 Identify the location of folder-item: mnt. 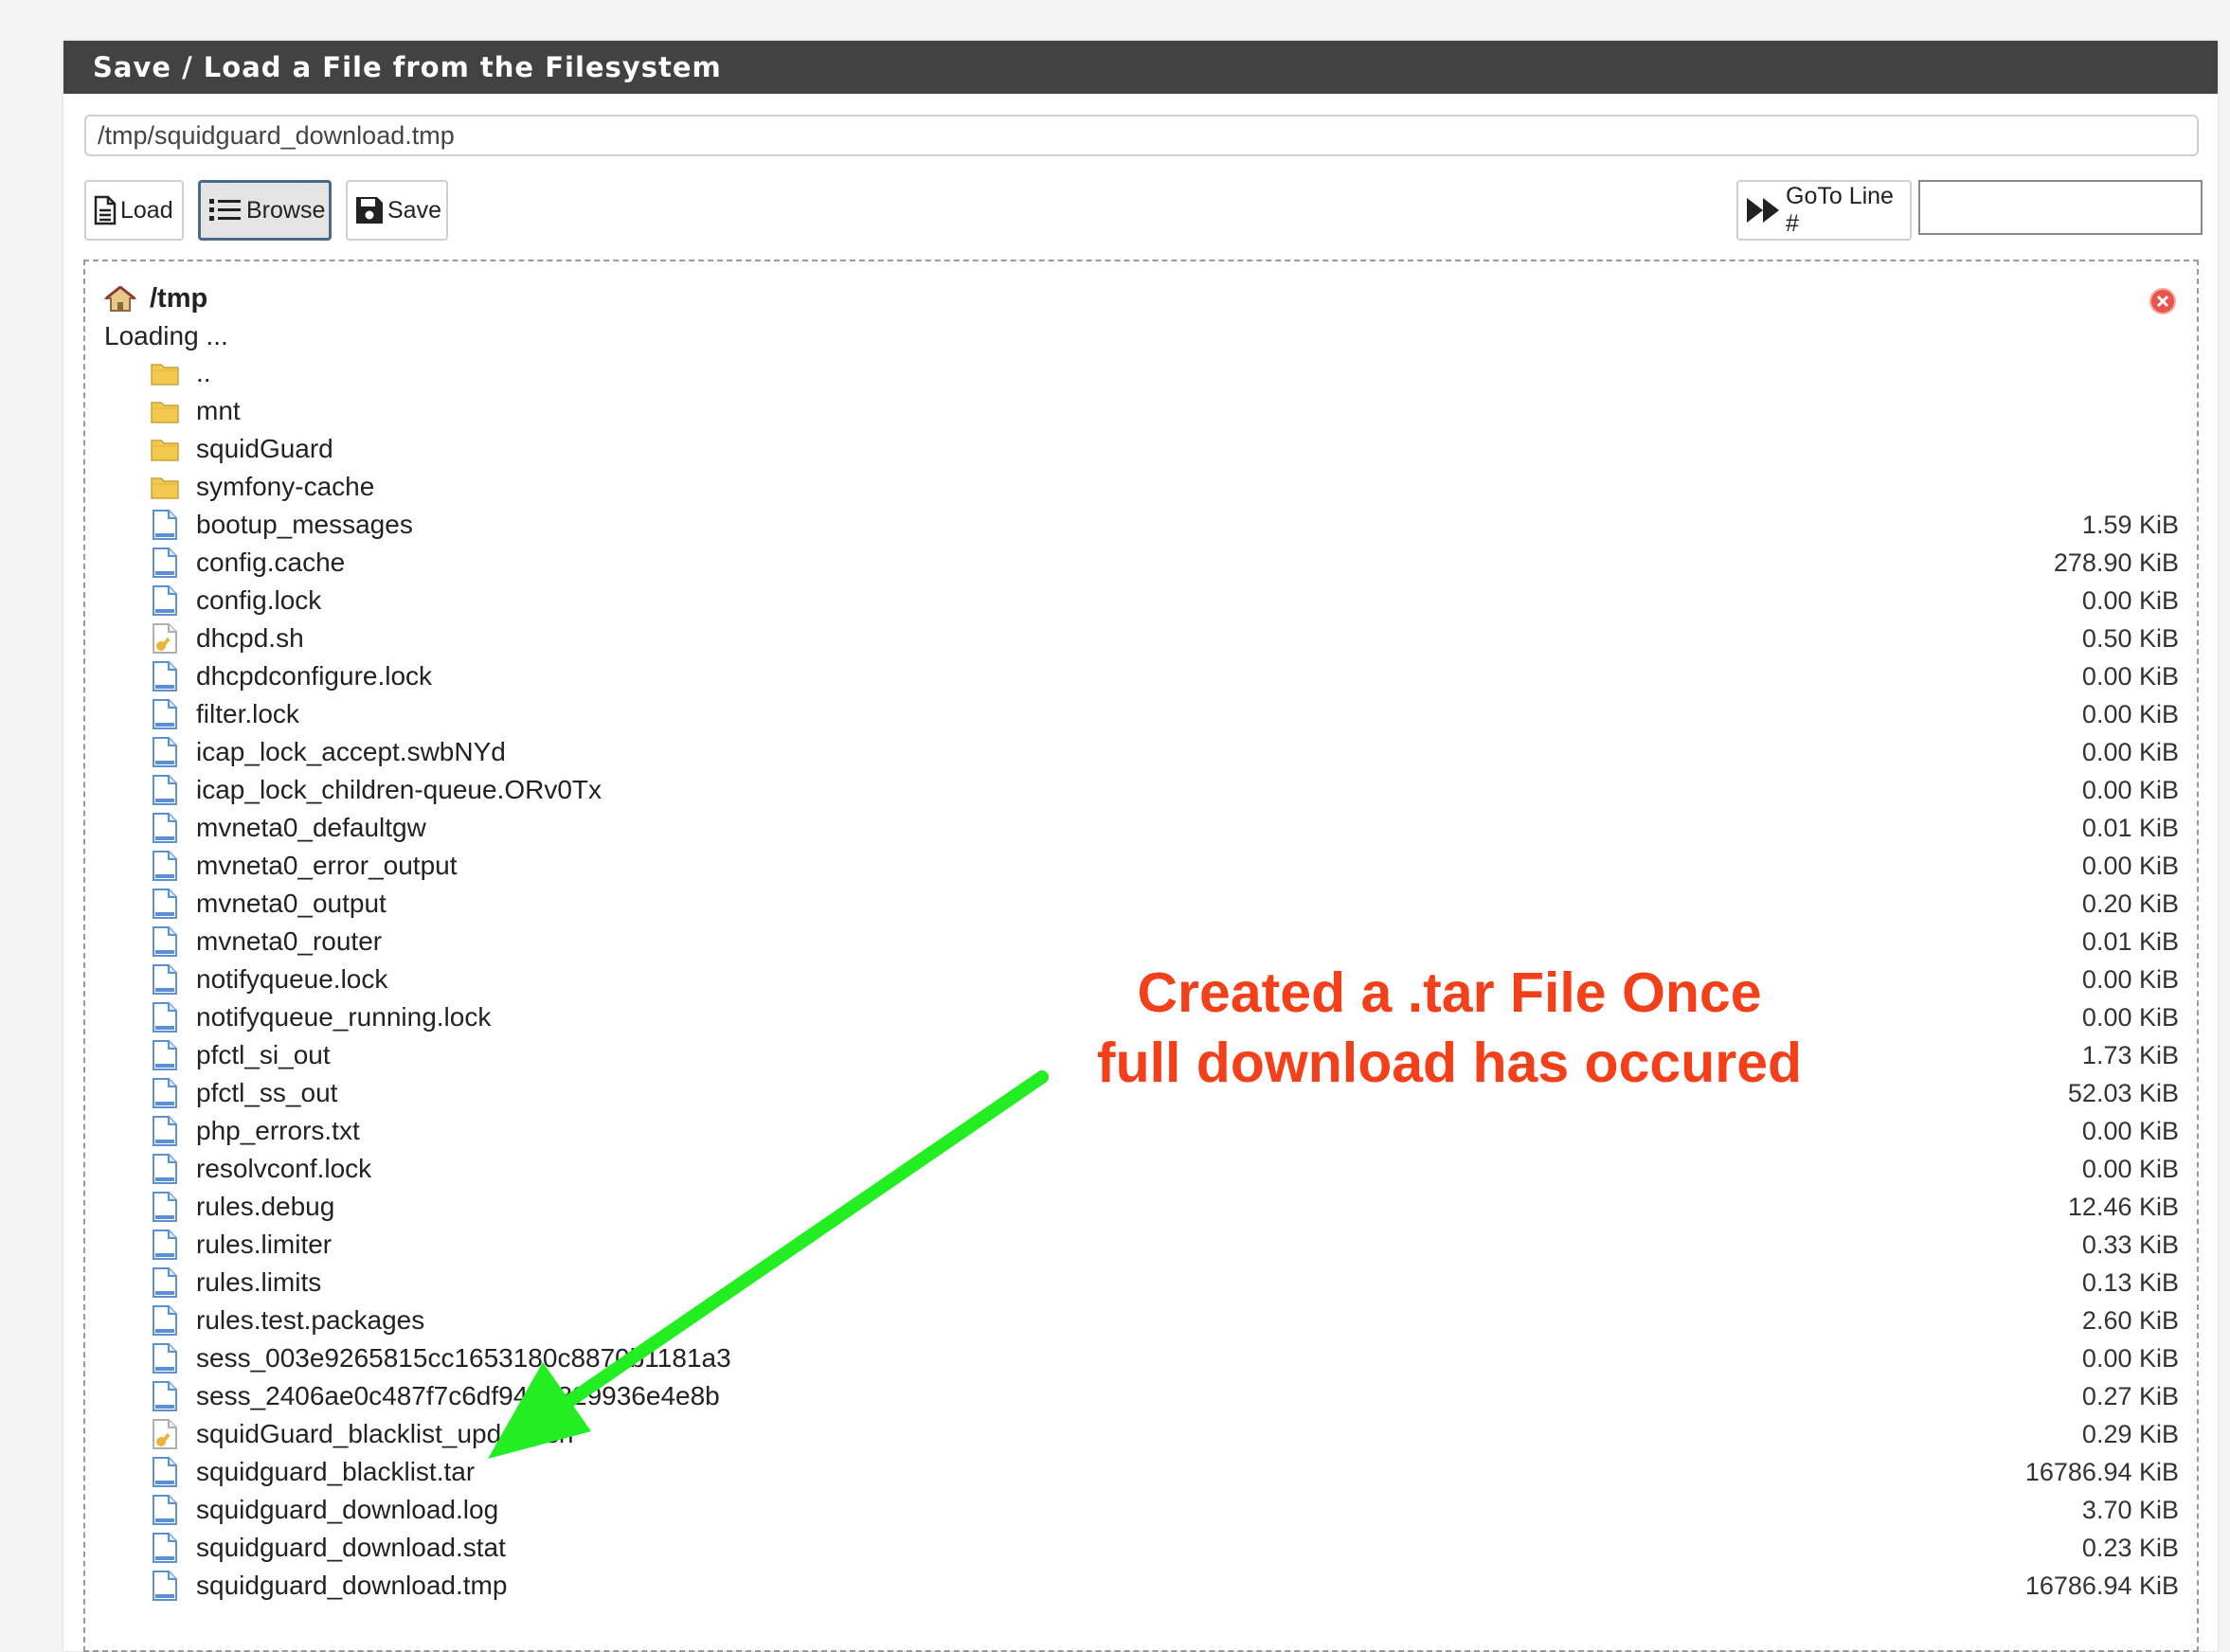
(1165, 411).